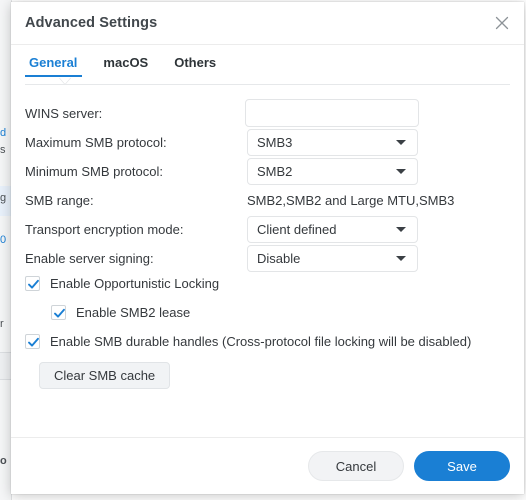 Image resolution: width=526 pixels, height=500 pixels. I want to click on dialog-footer: Cancel Save, so click(267, 465).